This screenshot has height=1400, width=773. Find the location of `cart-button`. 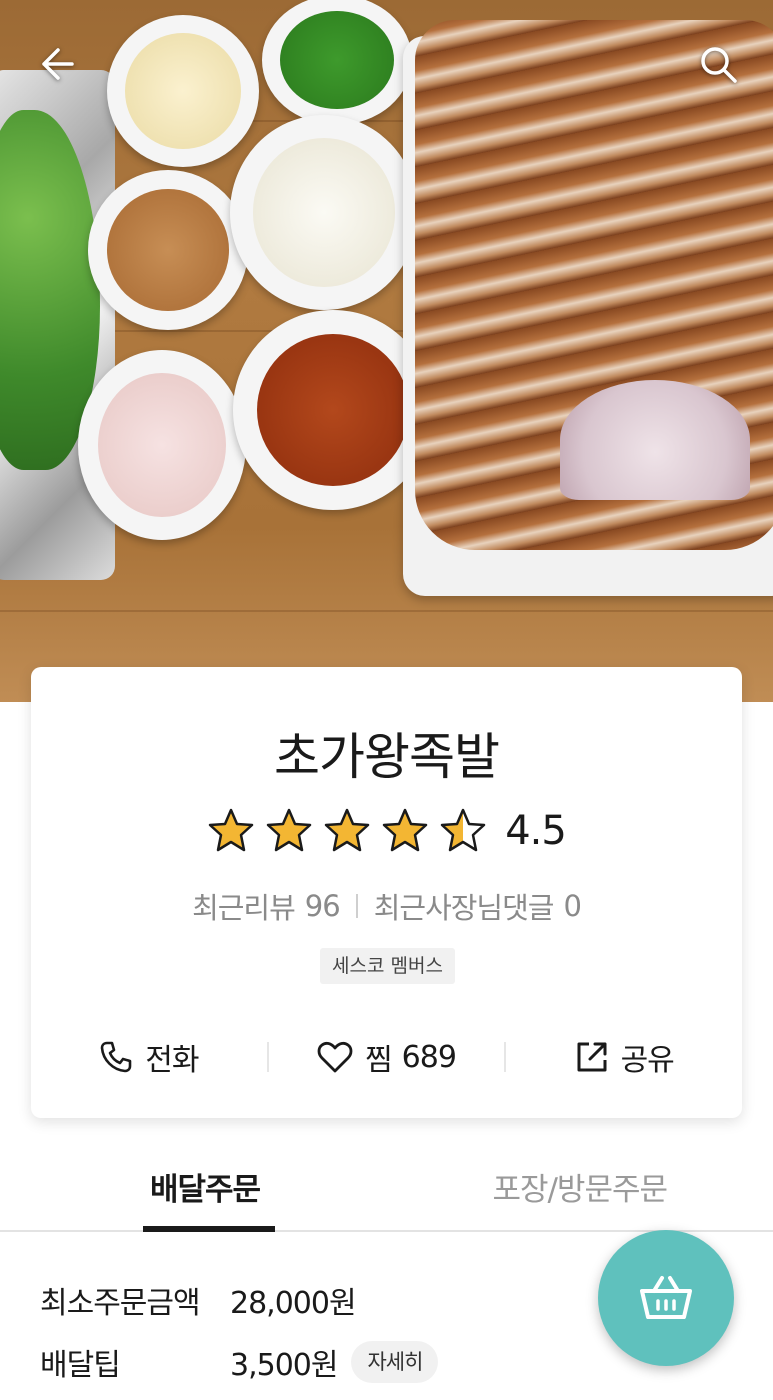

cart-button is located at coordinates (666, 1298).